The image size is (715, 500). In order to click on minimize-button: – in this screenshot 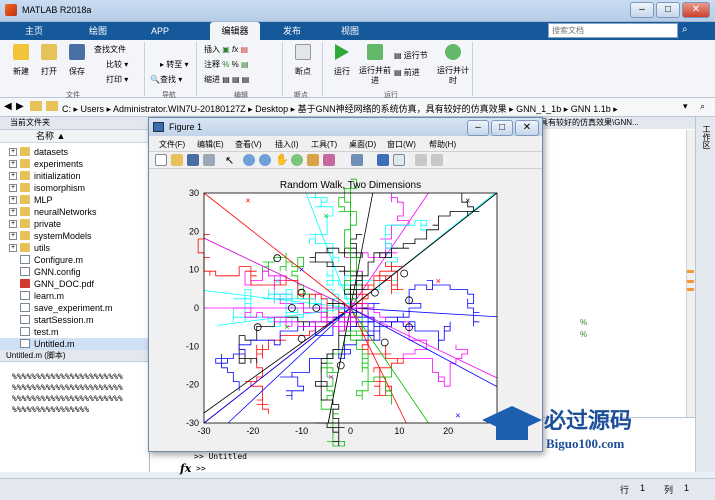, I will do `click(642, 10)`.